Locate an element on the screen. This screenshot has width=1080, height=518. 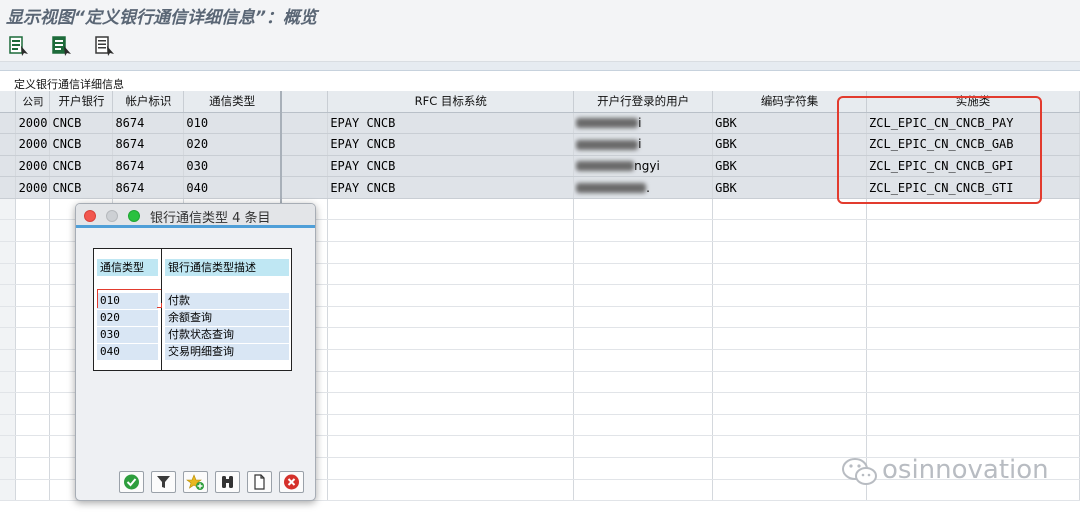
popup-titlebar: 银行通信类型 4 条目 is located at coordinates (195, 216).